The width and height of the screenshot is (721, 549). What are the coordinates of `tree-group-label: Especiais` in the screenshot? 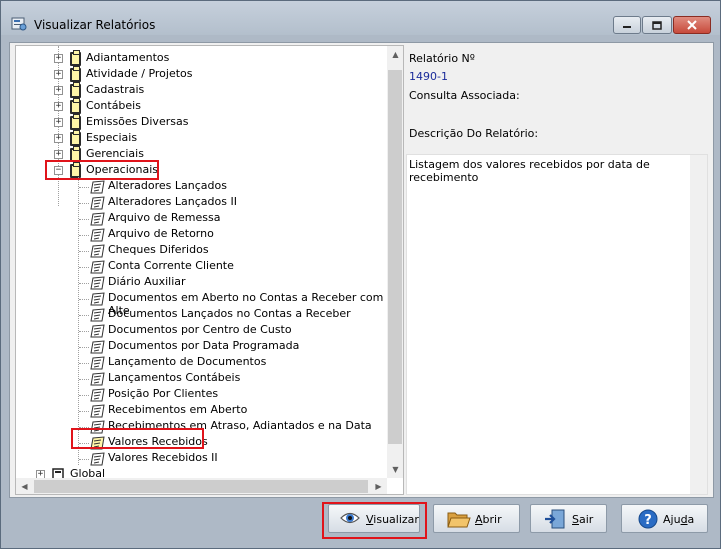 It's located at (112, 137).